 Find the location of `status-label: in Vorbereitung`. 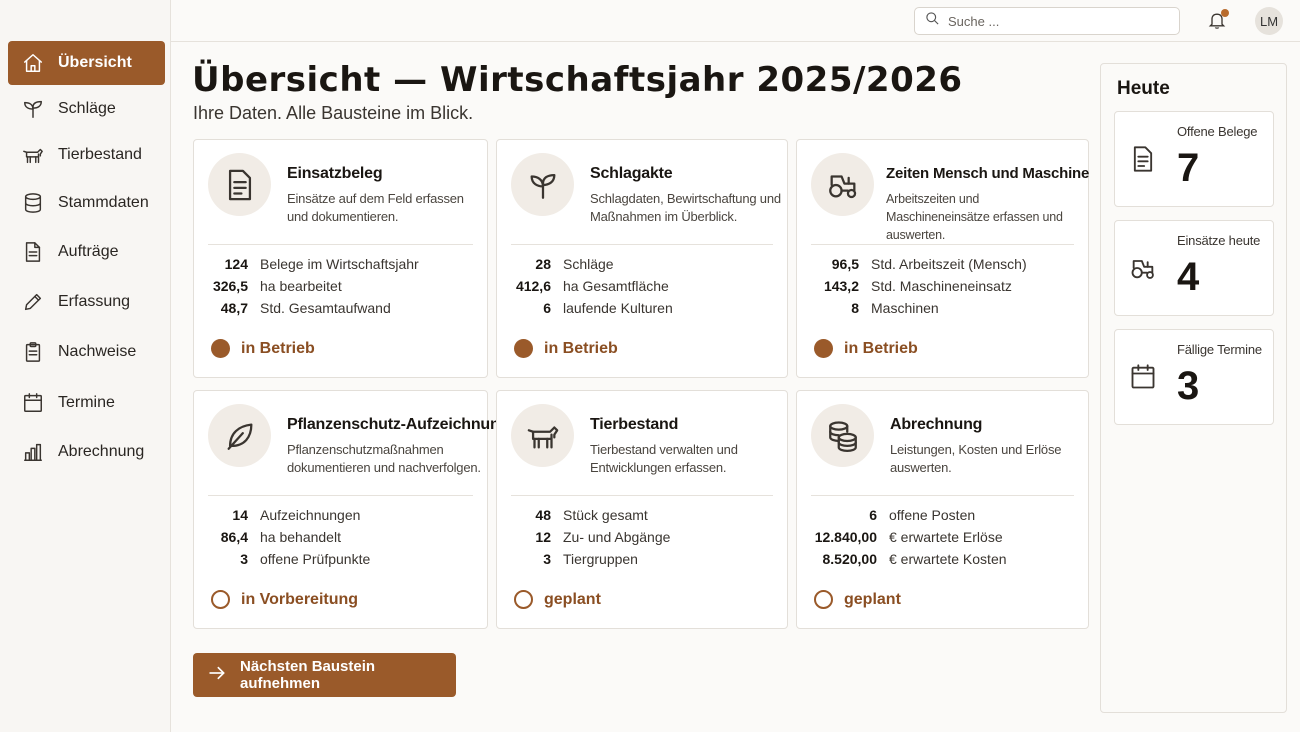

status-label: in Vorbereitung is located at coordinates (300, 599).